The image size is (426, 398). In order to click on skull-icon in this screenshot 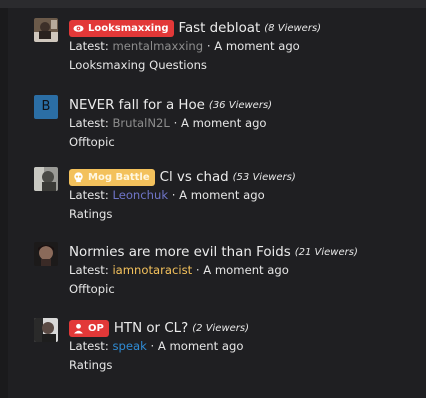, I will do `click(78, 177)`.